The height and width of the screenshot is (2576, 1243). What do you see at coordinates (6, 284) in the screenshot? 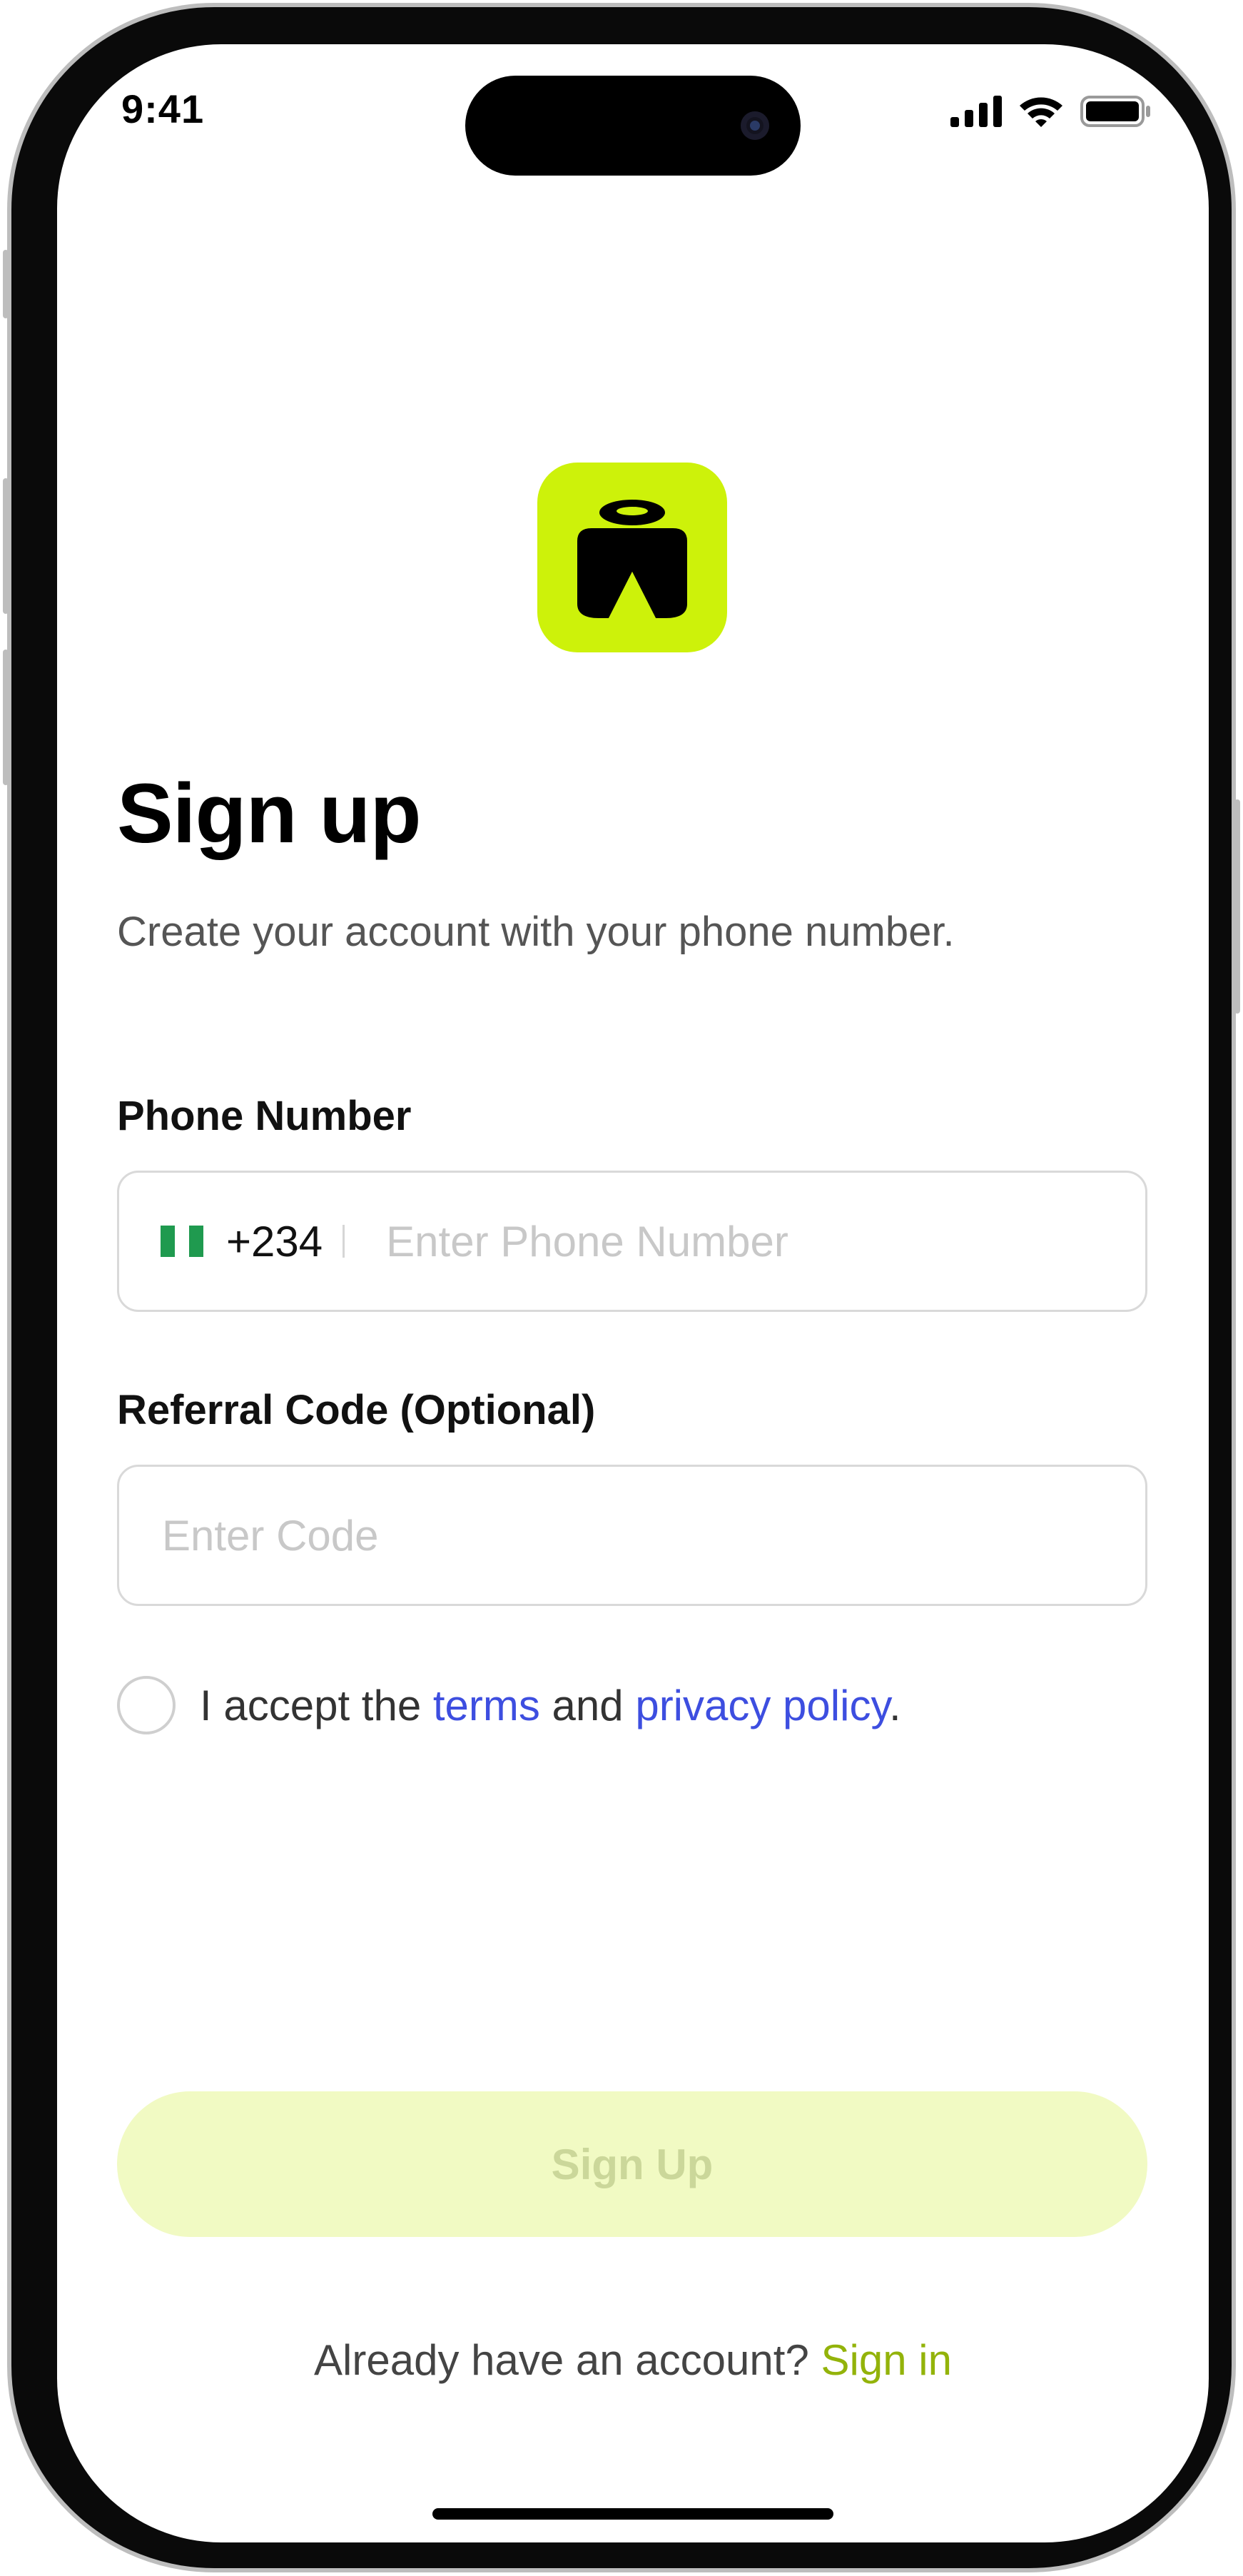
I see `action-button` at bounding box center [6, 284].